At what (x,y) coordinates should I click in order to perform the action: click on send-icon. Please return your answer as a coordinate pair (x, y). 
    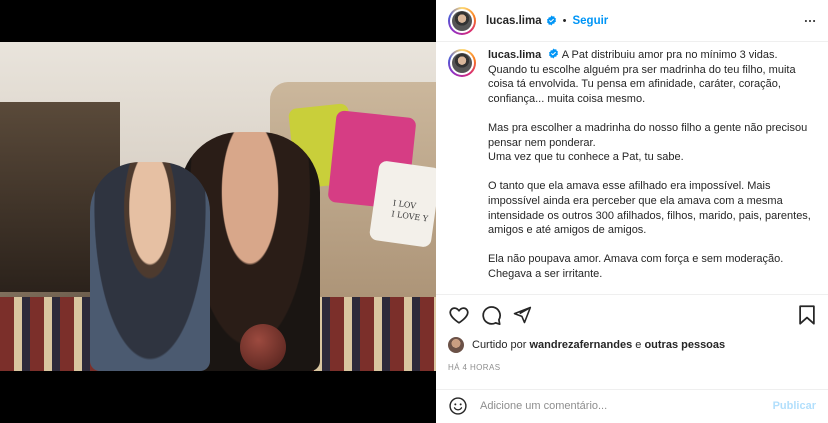
    Looking at the image, I should click on (522, 315).